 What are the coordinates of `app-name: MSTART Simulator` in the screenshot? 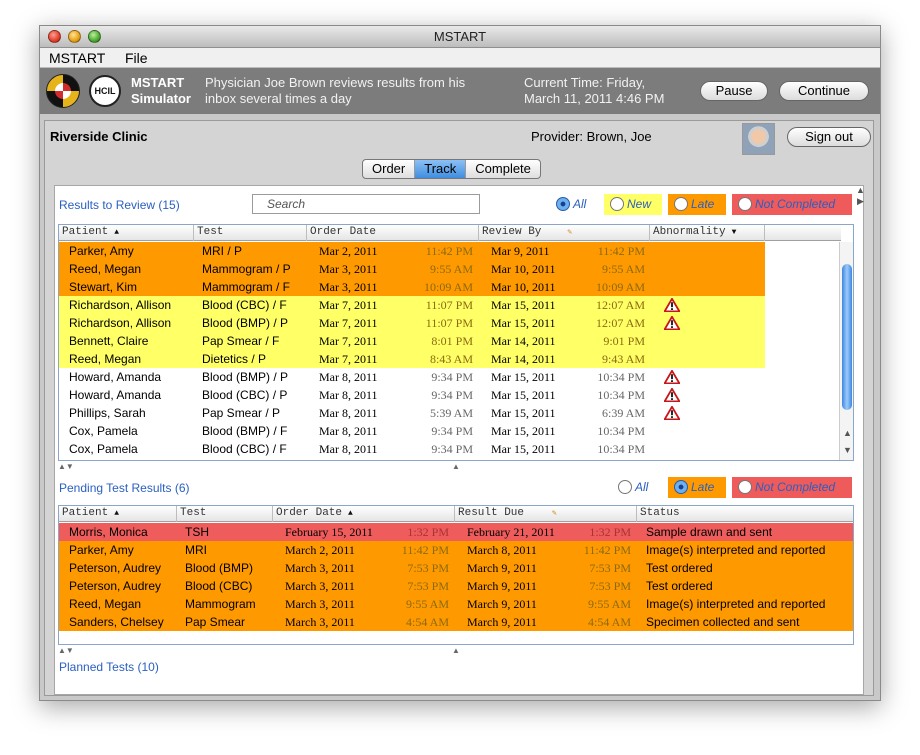 It's located at (161, 90).